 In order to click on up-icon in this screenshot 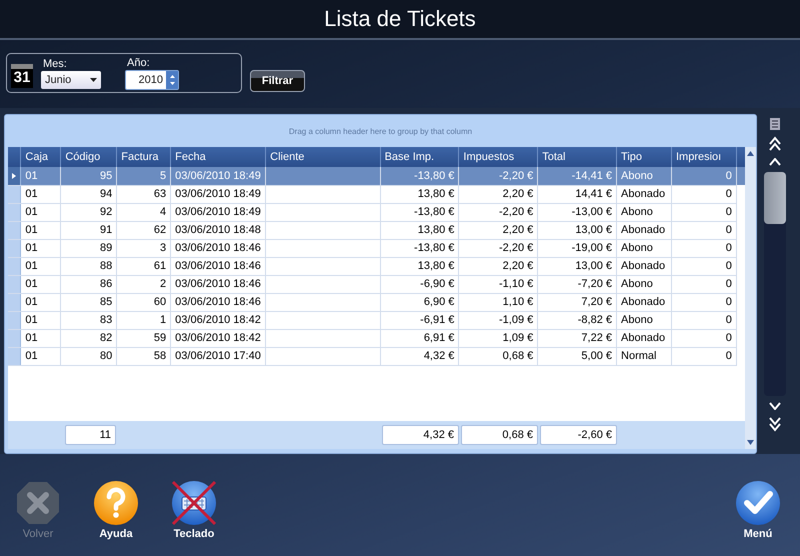, I will do `click(775, 162)`.